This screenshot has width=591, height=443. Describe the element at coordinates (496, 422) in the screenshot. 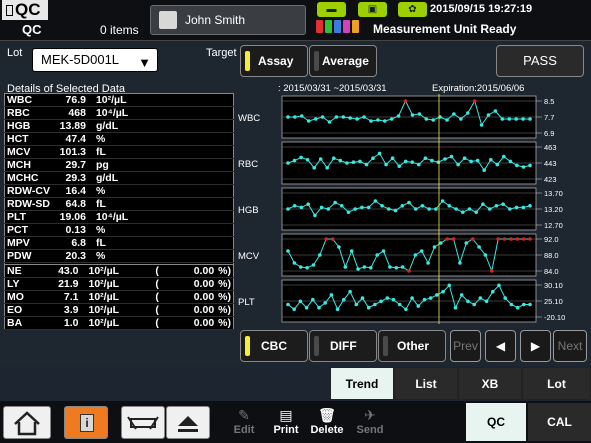

I see `qc-mode-button: QC` at that location.